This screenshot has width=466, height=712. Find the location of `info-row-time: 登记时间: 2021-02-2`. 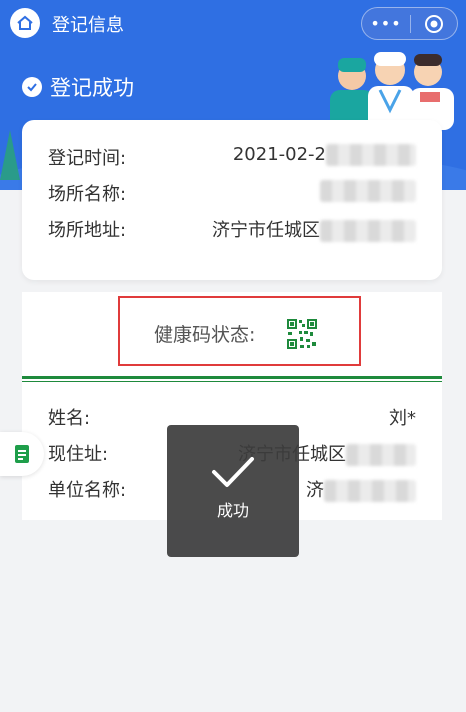

info-row-time: 登记时间: 2021-02-2 is located at coordinates (232, 155).